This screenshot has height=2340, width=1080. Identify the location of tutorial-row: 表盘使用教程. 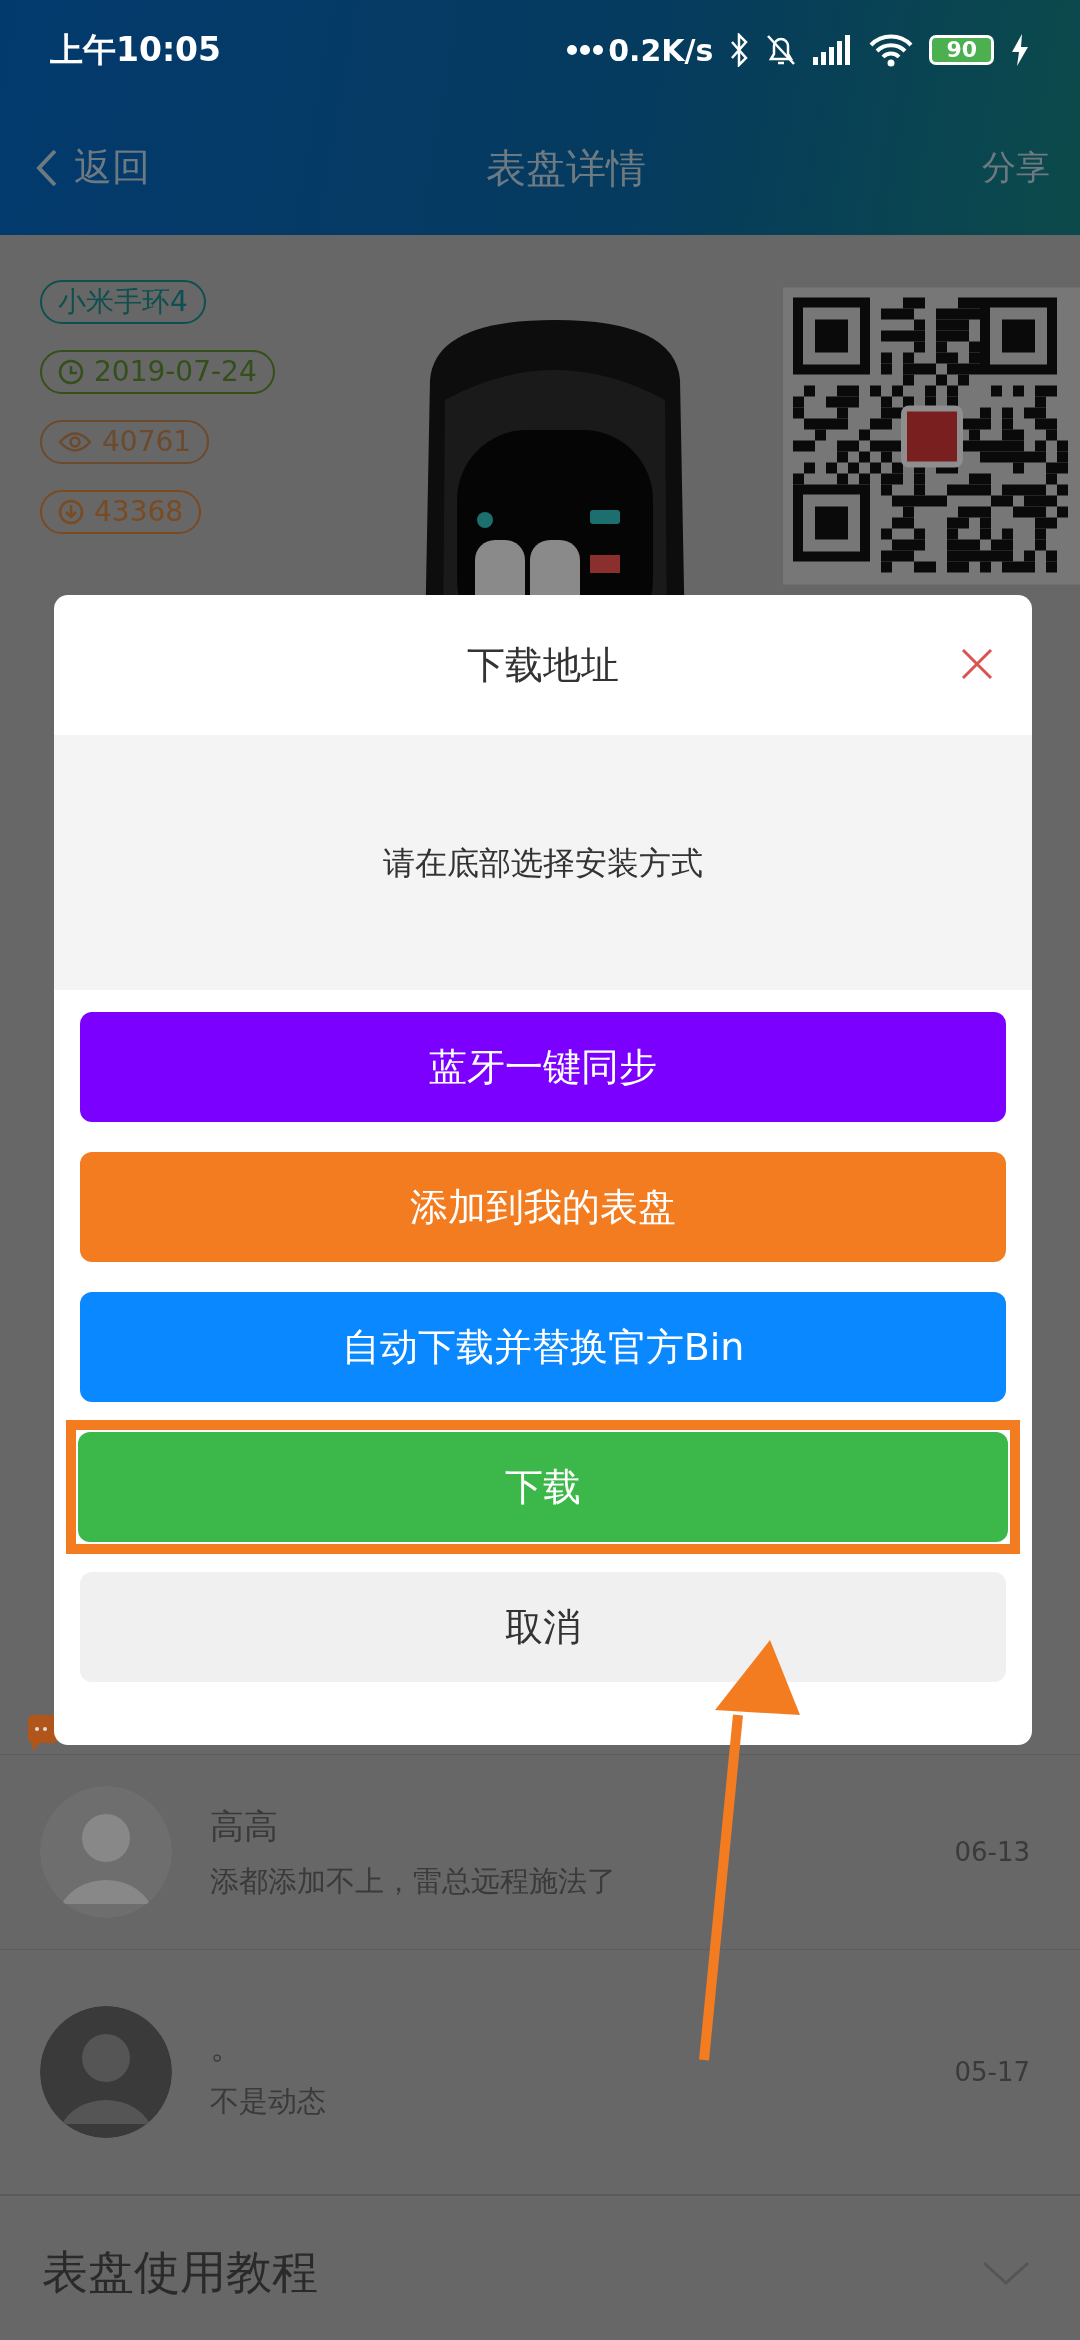
(540, 2267).